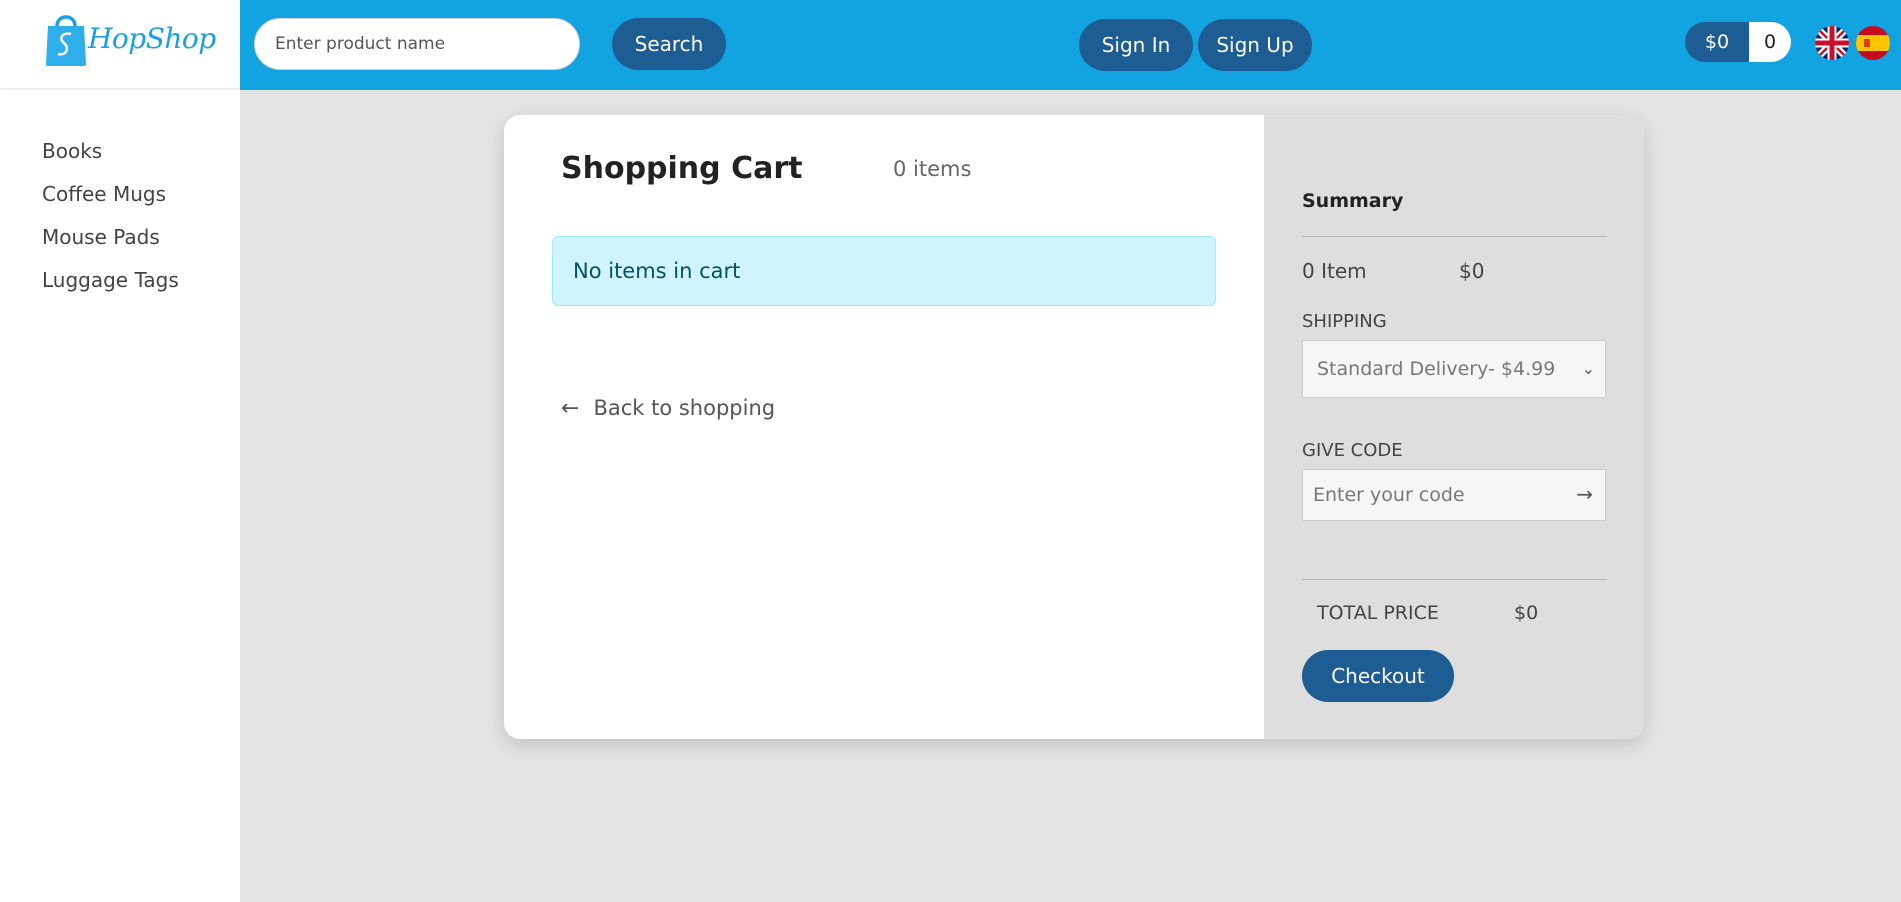 The image size is (1901, 902). Describe the element at coordinates (110, 151) in the screenshot. I see `sidebar-item-books: Books` at that location.